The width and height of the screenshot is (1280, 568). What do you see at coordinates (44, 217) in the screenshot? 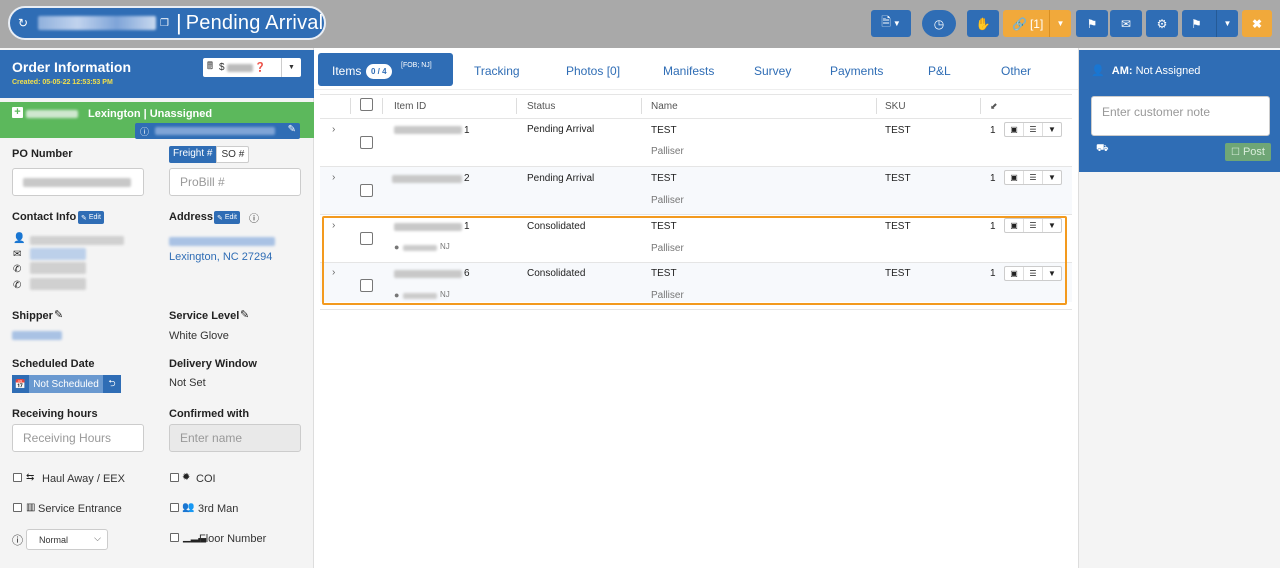
I see `contact-info-label: Contact Info` at bounding box center [44, 217].